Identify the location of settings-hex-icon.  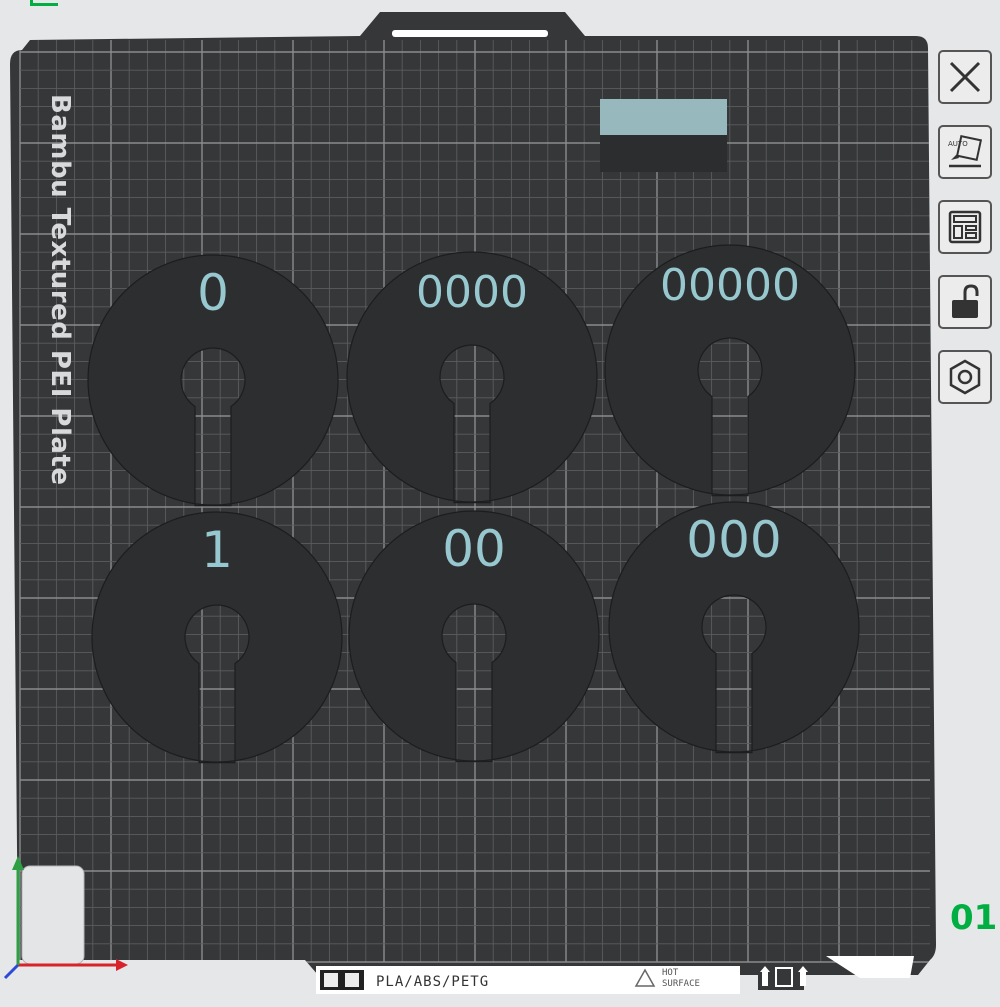
(965, 377).